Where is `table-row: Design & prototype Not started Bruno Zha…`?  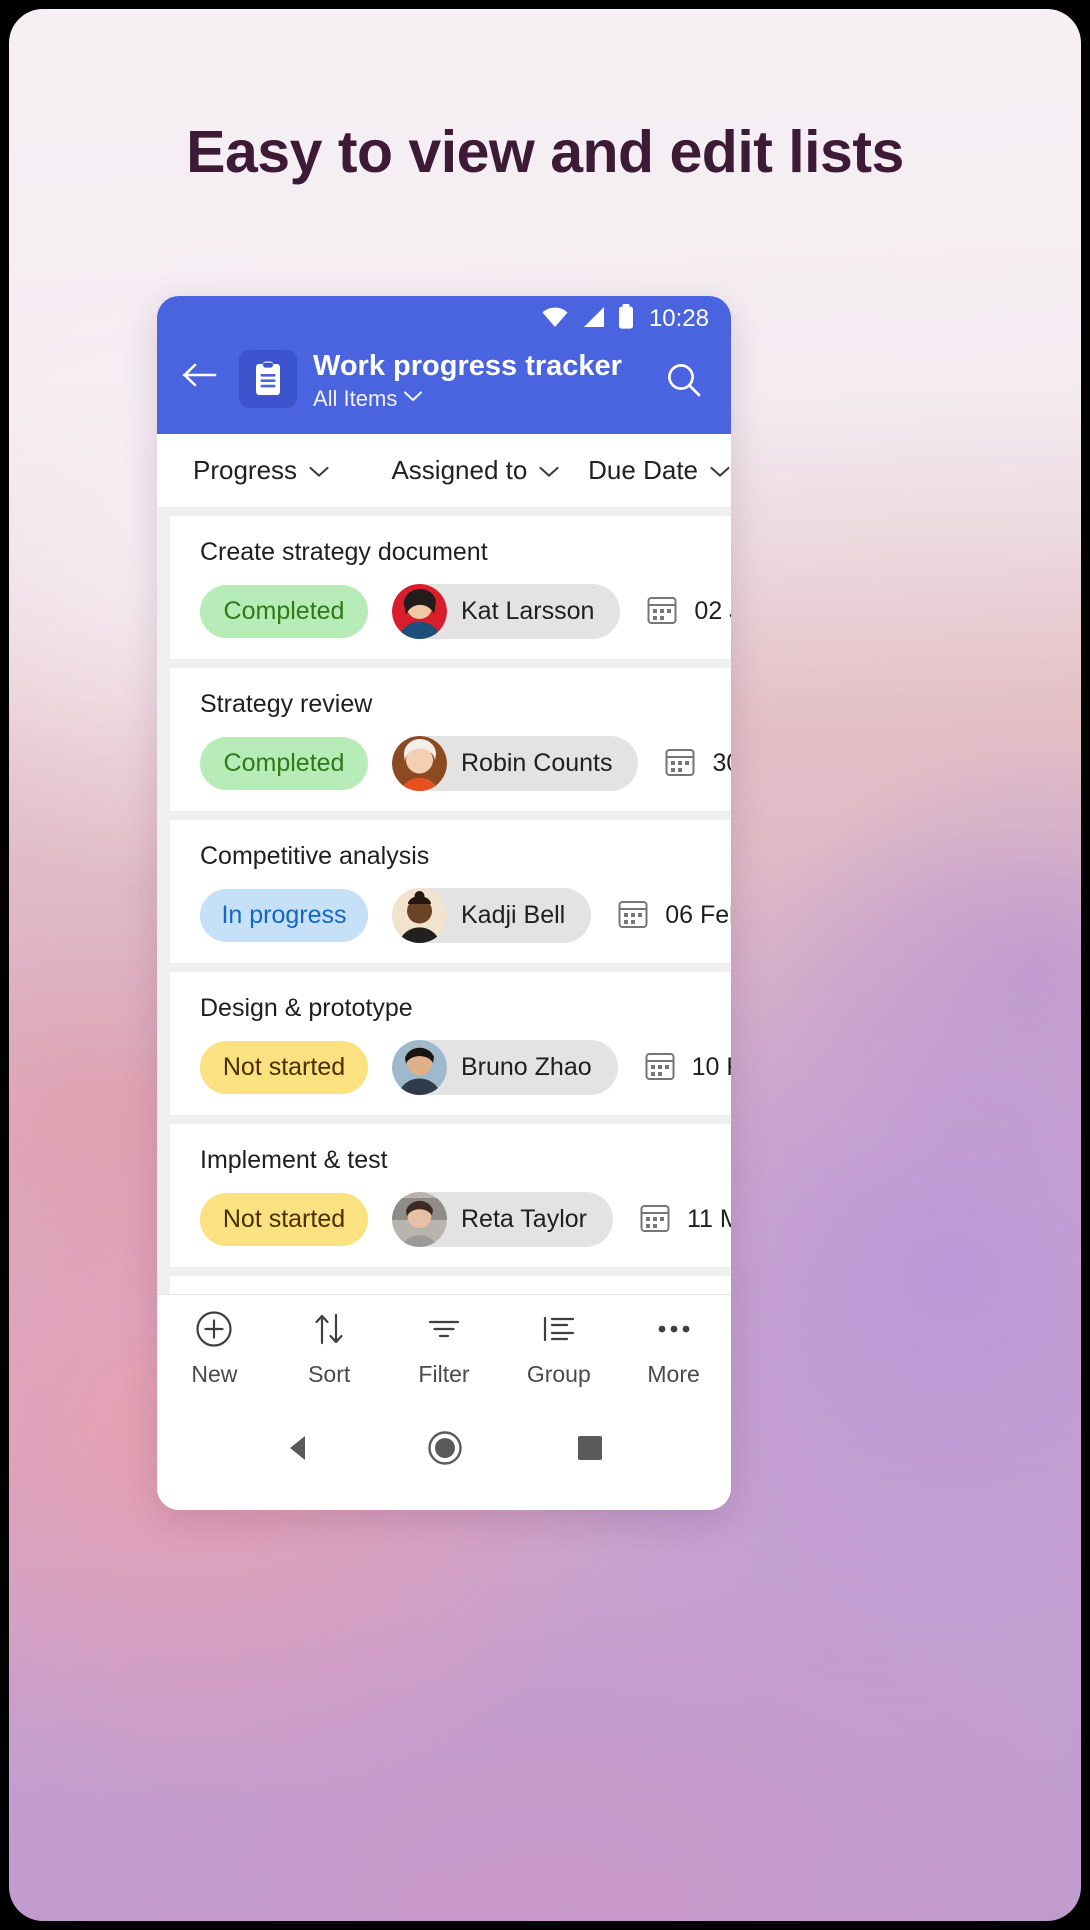
table-row: Design & prototype Not started Bruno Zha… is located at coordinates (450, 1044).